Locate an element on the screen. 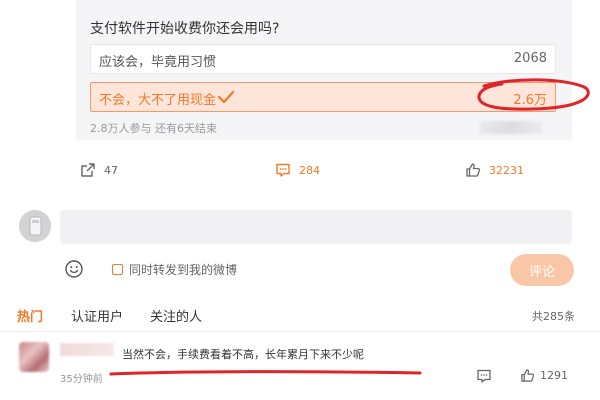  check-icon is located at coordinates (226, 99).